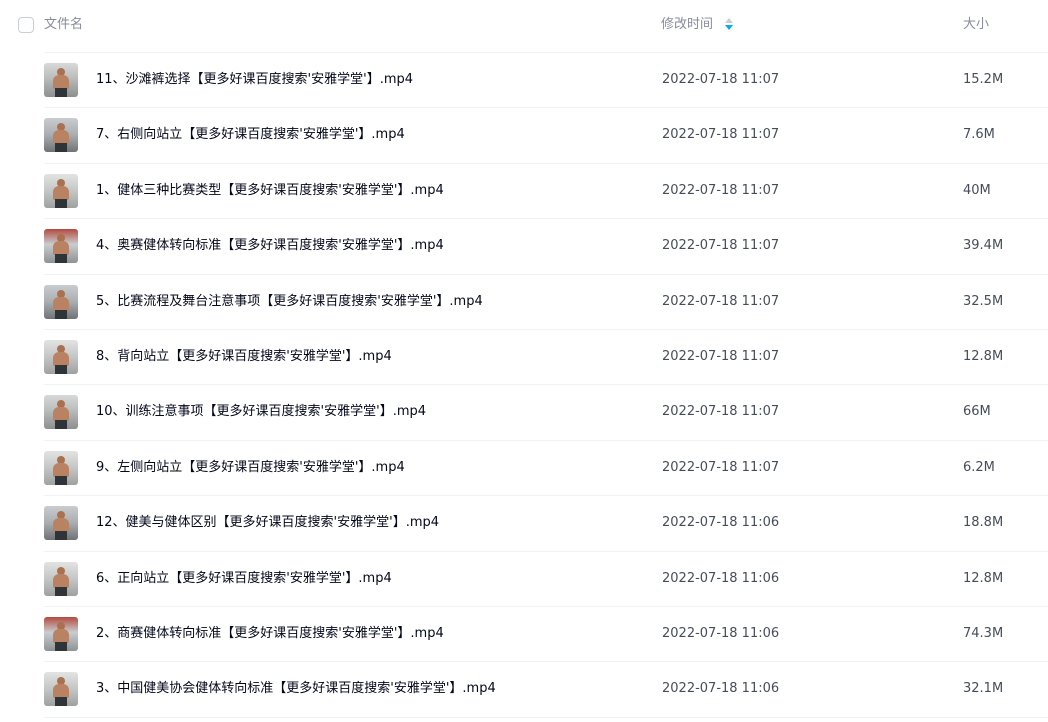 This screenshot has width=1048, height=722. I want to click on sort-descending-icon, so click(729, 27).